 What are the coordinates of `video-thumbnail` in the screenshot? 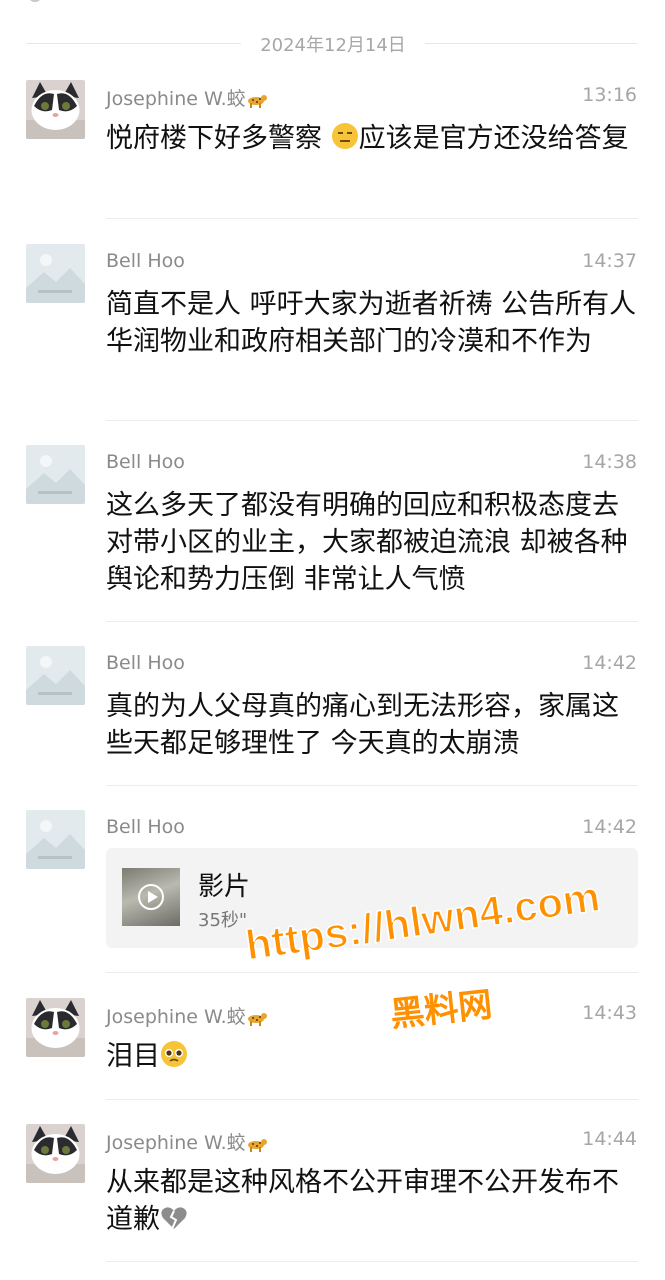 It's located at (151, 897).